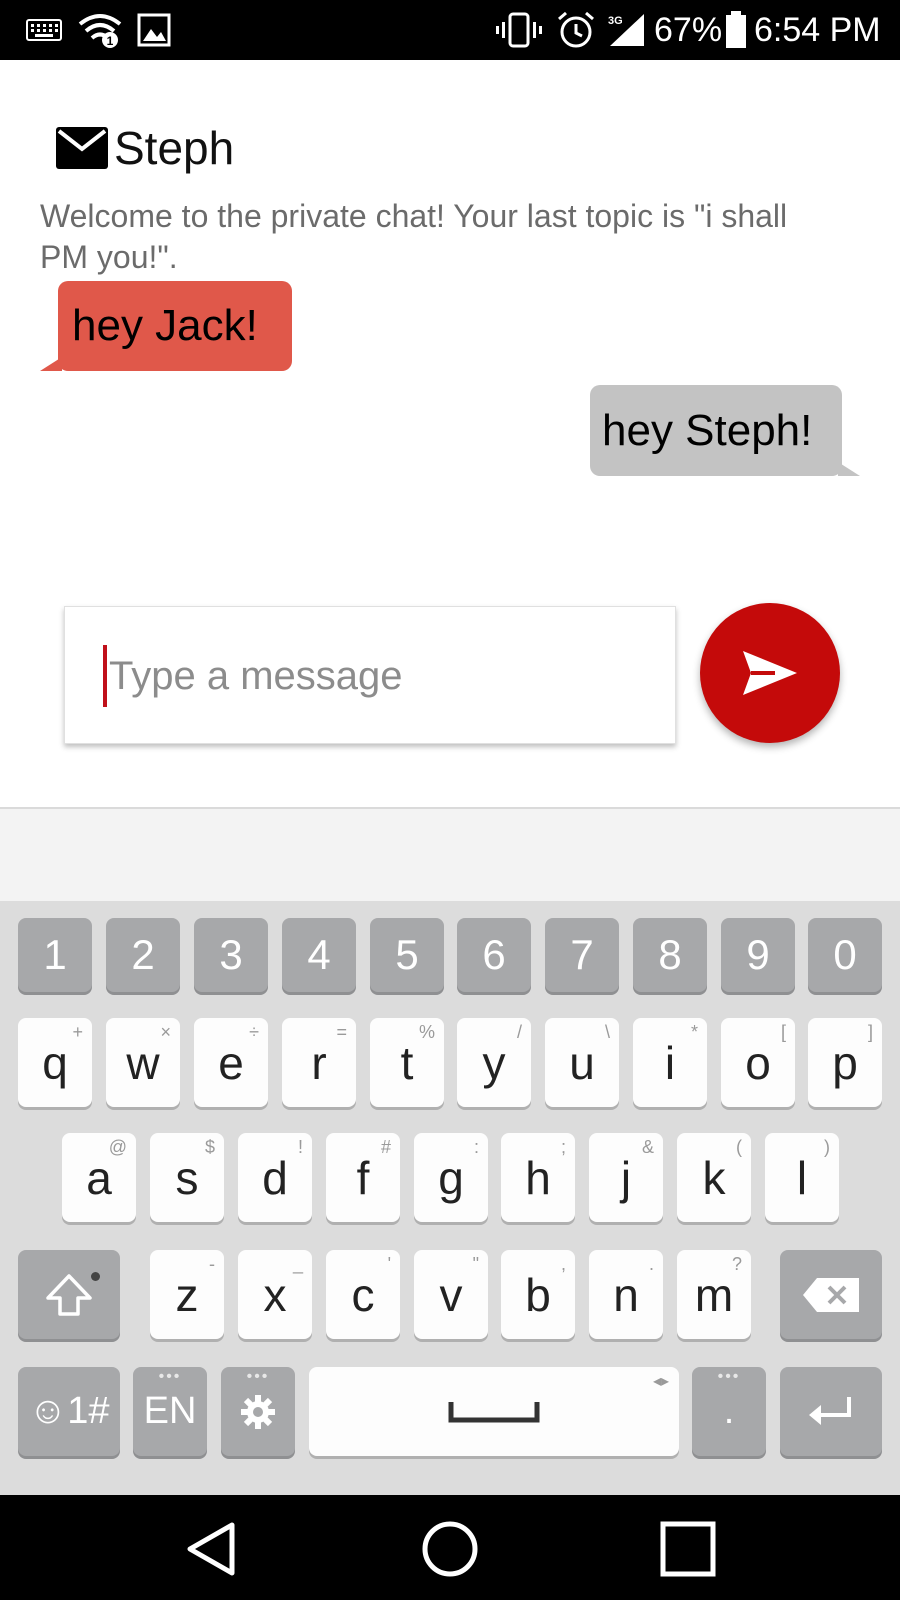  I want to click on key-secondary: #, so click(385, 1147).